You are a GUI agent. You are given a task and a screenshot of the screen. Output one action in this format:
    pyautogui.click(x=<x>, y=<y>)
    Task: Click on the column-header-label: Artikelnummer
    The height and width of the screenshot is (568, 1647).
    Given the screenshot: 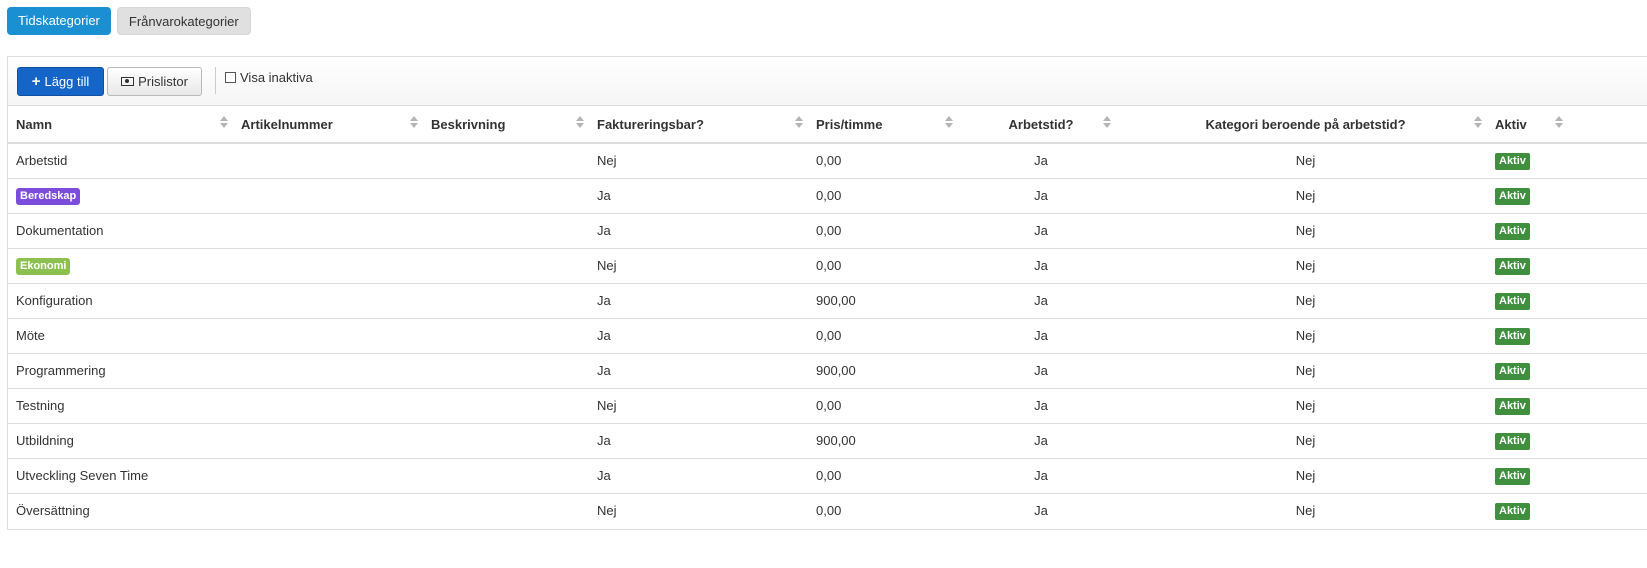 What is the action you would take?
    pyautogui.click(x=287, y=124)
    